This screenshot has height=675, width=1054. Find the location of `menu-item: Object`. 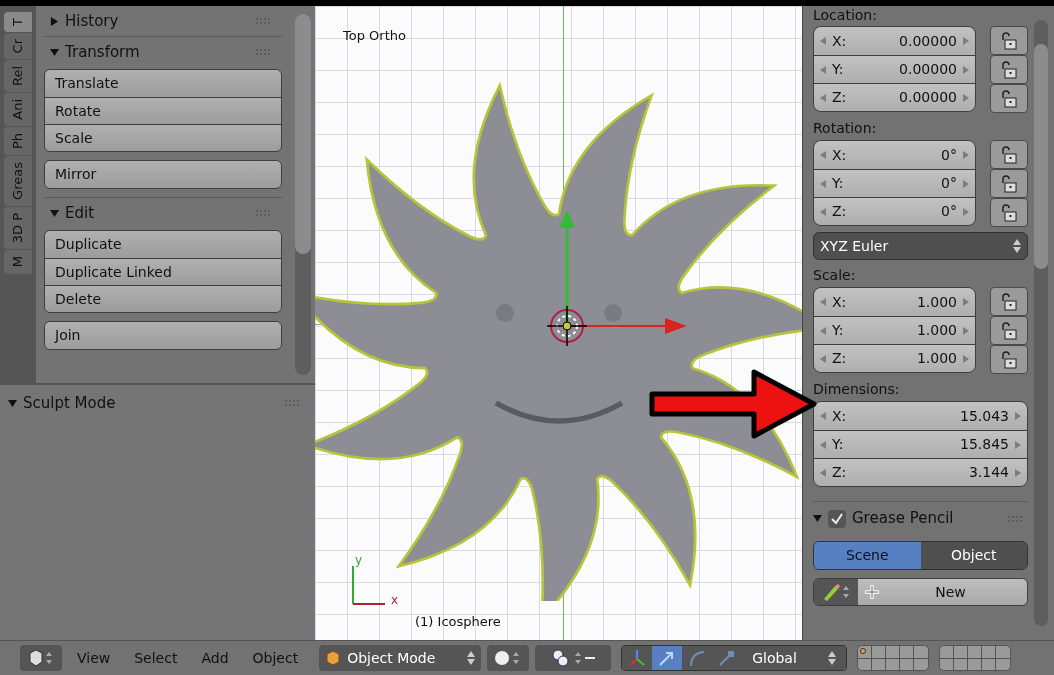

menu-item: Object is located at coordinates (275, 658).